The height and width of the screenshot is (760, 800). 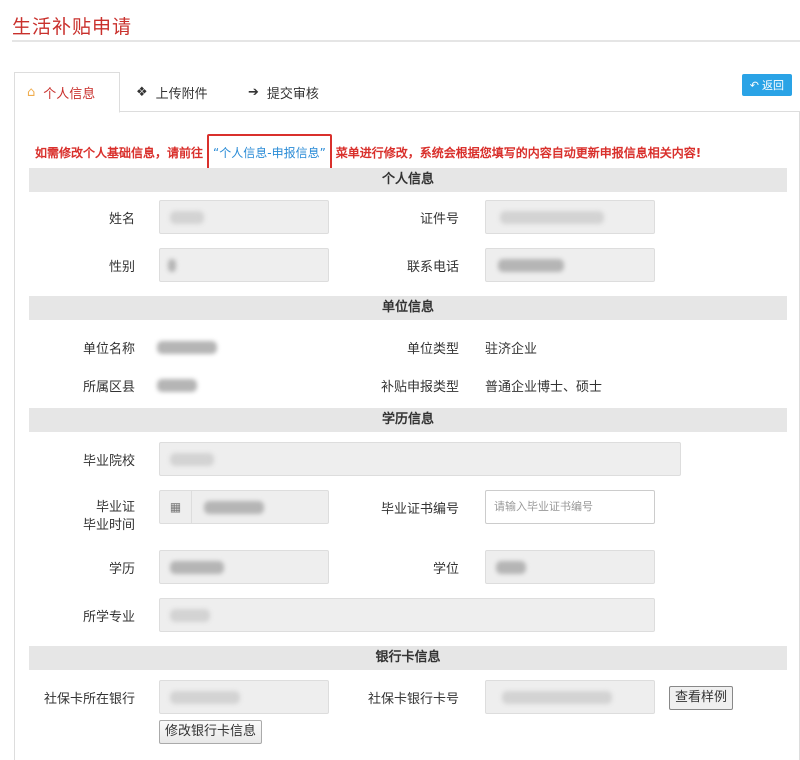 I want to click on section-header-bank: 银行卡信息, so click(x=408, y=658).